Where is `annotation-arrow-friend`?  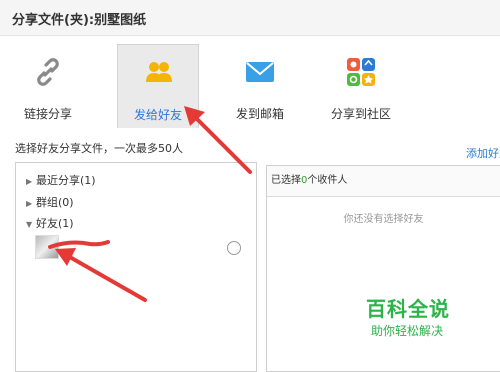
annotation-arrow-friend is located at coordinates (101, 275).